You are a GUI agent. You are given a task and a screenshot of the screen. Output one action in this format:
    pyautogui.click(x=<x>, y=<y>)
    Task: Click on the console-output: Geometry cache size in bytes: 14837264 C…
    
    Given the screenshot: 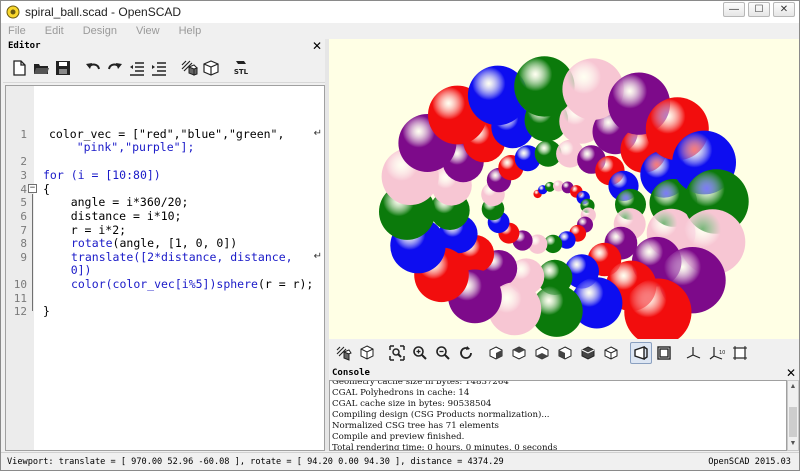 What is the action you would take?
    pyautogui.click(x=558, y=415)
    